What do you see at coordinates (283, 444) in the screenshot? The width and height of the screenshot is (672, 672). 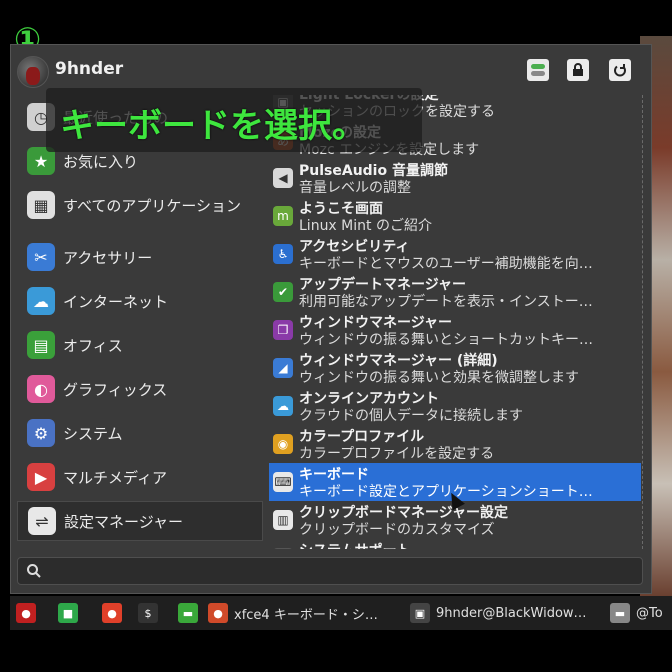 I see `color-wheel-icon: ◉` at bounding box center [283, 444].